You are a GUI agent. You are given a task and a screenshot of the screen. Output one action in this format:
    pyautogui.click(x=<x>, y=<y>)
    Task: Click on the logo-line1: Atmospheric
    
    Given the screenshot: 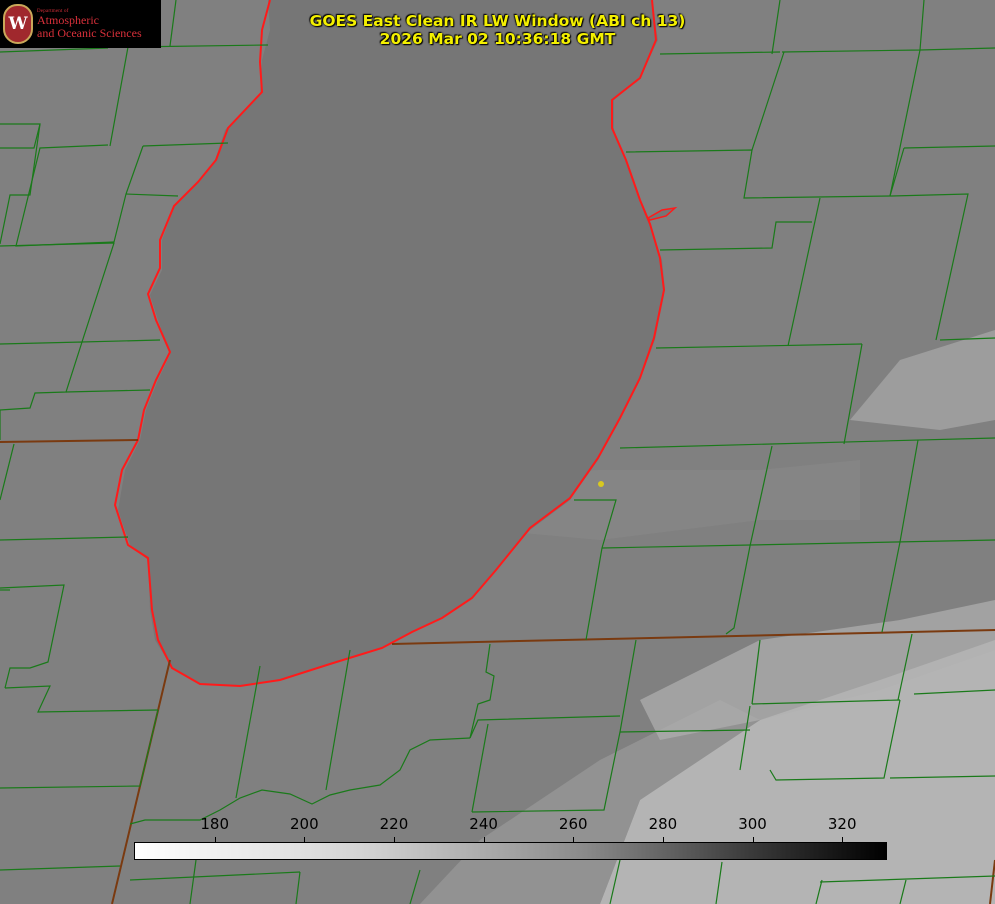 What is the action you would take?
    pyautogui.click(x=68, y=20)
    